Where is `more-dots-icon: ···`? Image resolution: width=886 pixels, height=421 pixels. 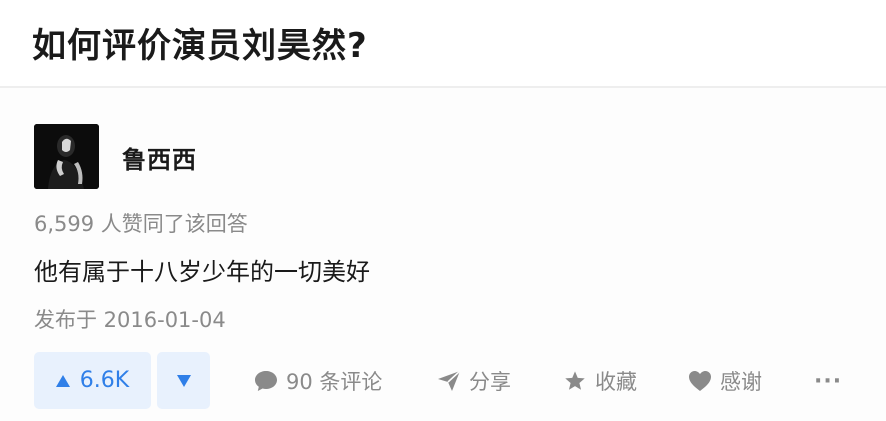
more-dots-icon: ··· is located at coordinates (828, 381).